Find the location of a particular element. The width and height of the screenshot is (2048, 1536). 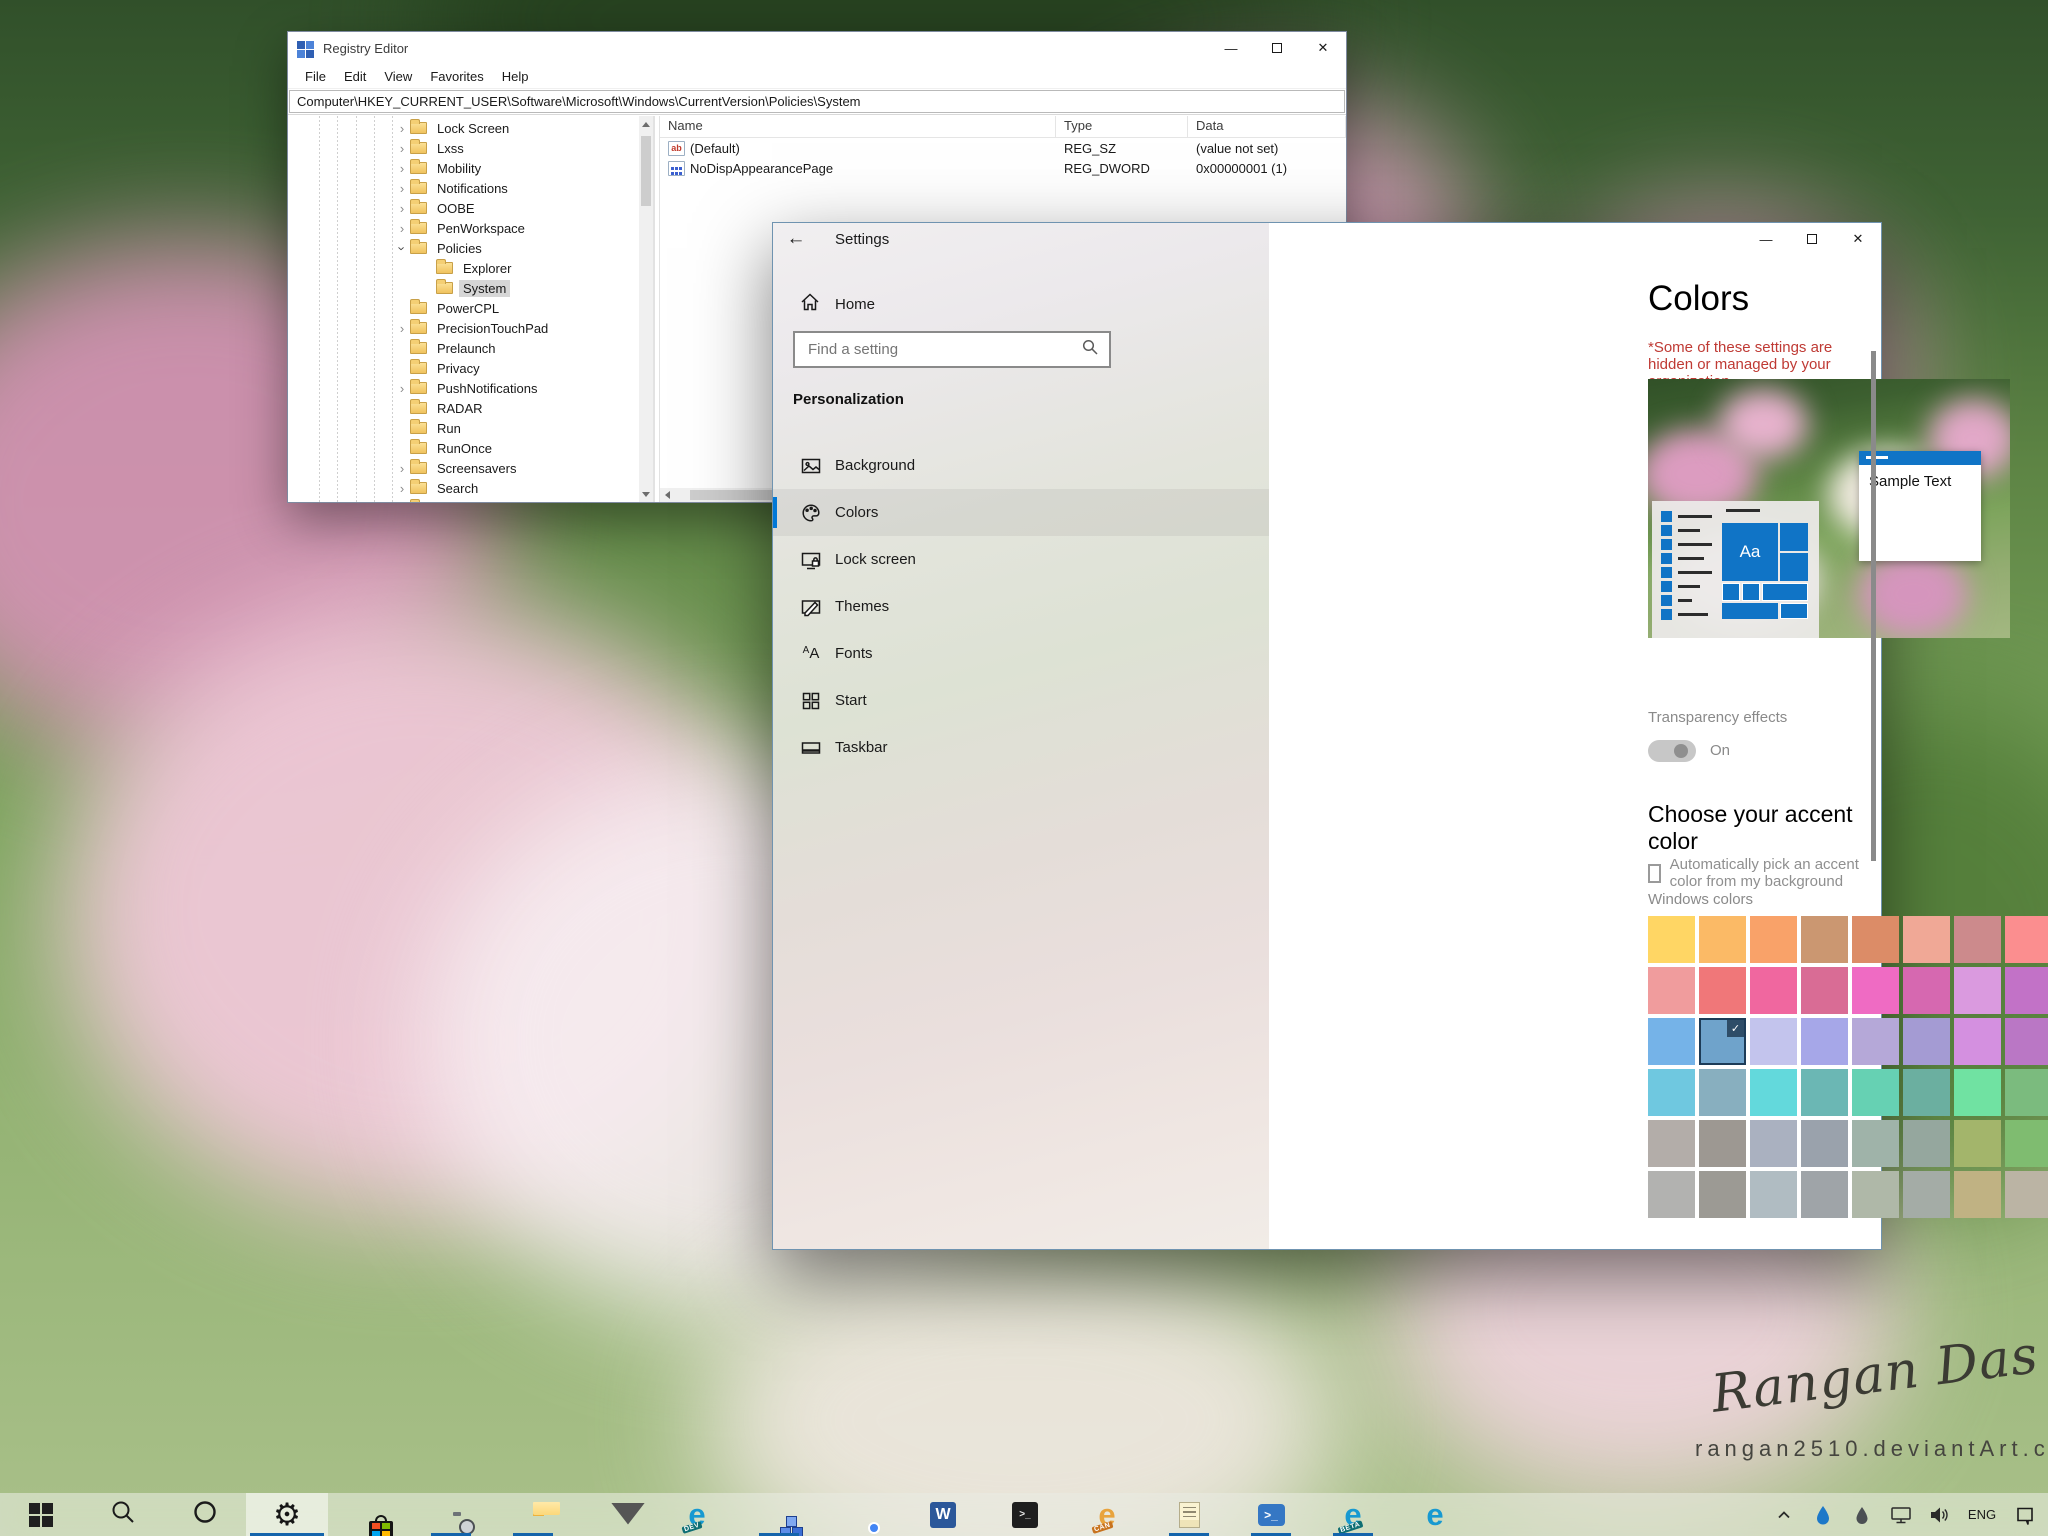

edge-canary-taskbar-button: e CAN is located at coordinates (1107, 1514).